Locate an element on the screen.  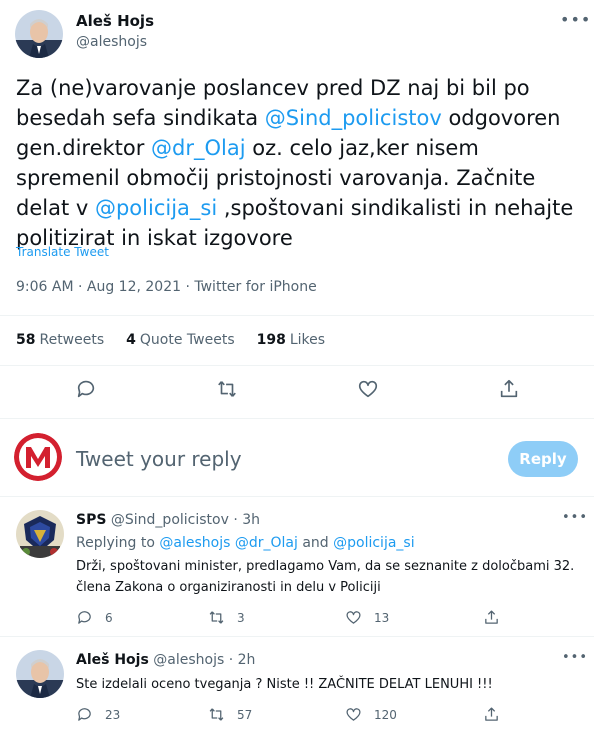
reply-author-name: SPS is located at coordinates (91, 520).